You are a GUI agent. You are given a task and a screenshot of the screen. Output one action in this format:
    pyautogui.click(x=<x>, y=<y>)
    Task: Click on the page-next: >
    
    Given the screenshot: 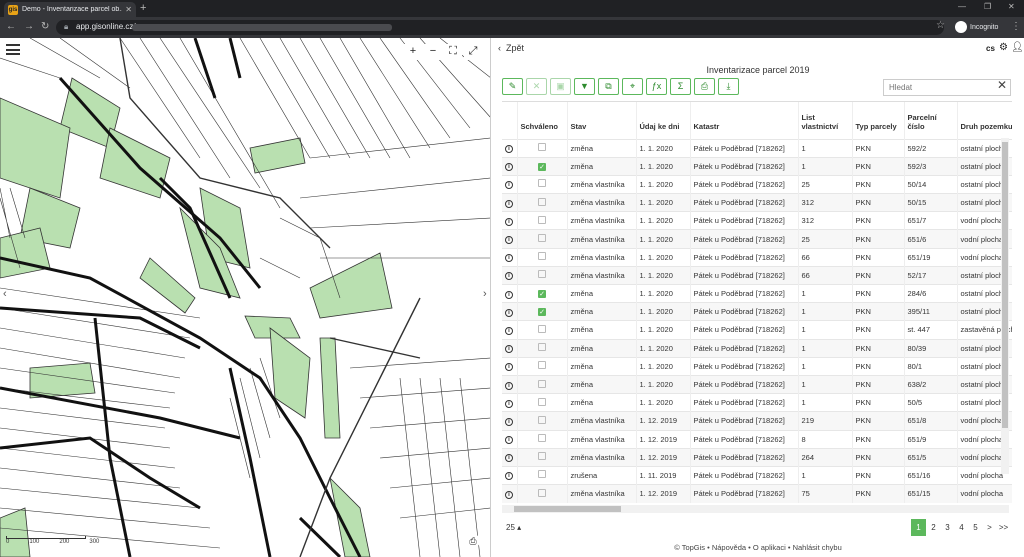 What is the action you would take?
    pyautogui.click(x=989, y=527)
    